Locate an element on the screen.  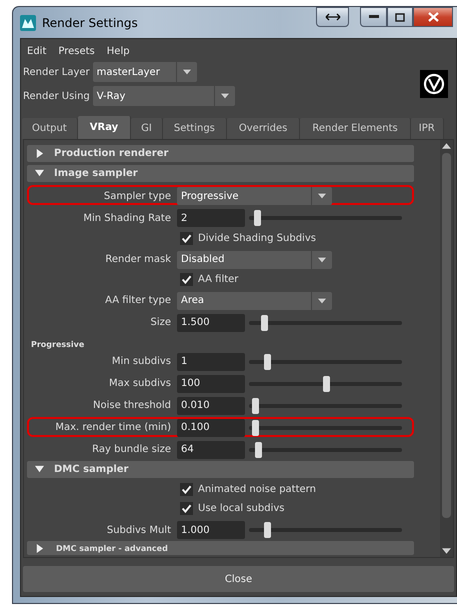
field-label: Min Shading Rate is located at coordinates (126, 218).